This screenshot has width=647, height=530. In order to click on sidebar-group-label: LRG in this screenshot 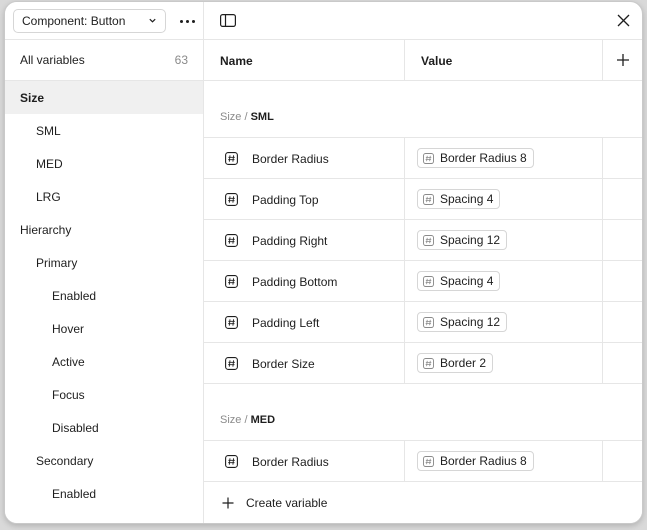, I will do `click(48, 196)`.